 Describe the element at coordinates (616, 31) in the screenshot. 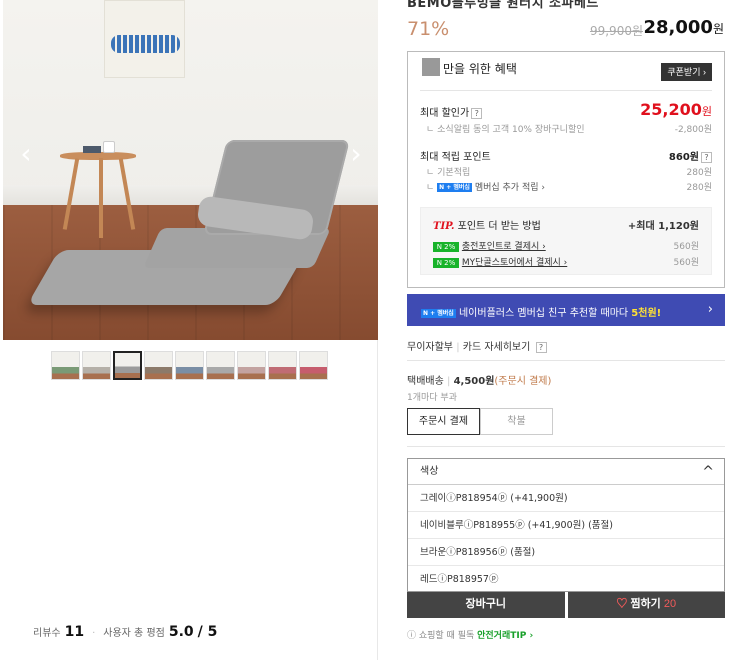

I see `original-price: 99,900원` at that location.